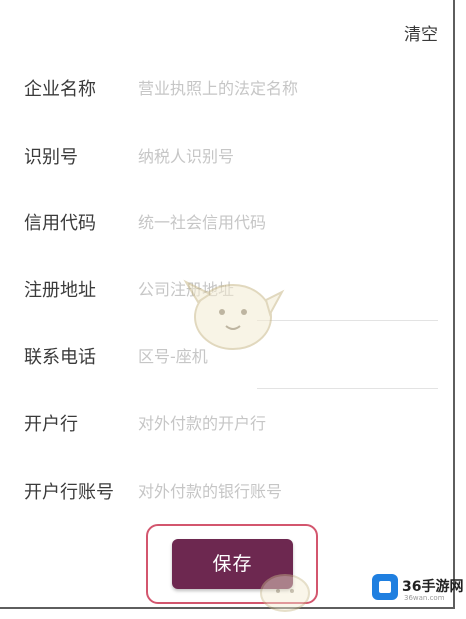 The image size is (466, 619). What do you see at coordinates (60, 357) in the screenshot?
I see `phone-label: 联系电话` at bounding box center [60, 357].